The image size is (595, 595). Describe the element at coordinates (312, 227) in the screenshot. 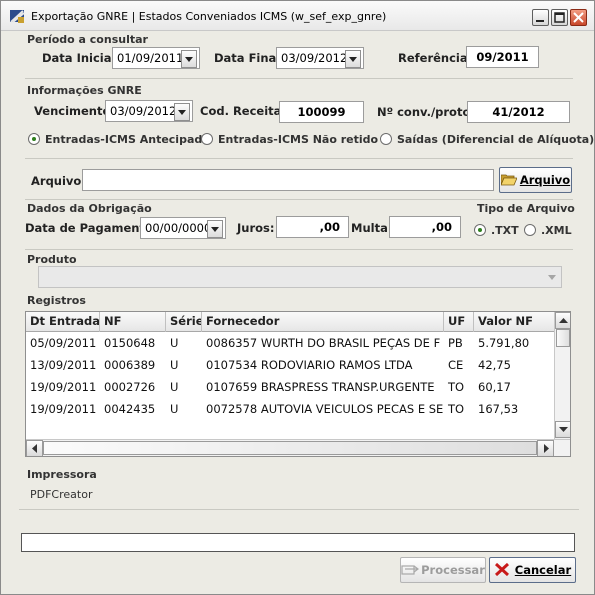

I see `juros-input: ,00` at that location.